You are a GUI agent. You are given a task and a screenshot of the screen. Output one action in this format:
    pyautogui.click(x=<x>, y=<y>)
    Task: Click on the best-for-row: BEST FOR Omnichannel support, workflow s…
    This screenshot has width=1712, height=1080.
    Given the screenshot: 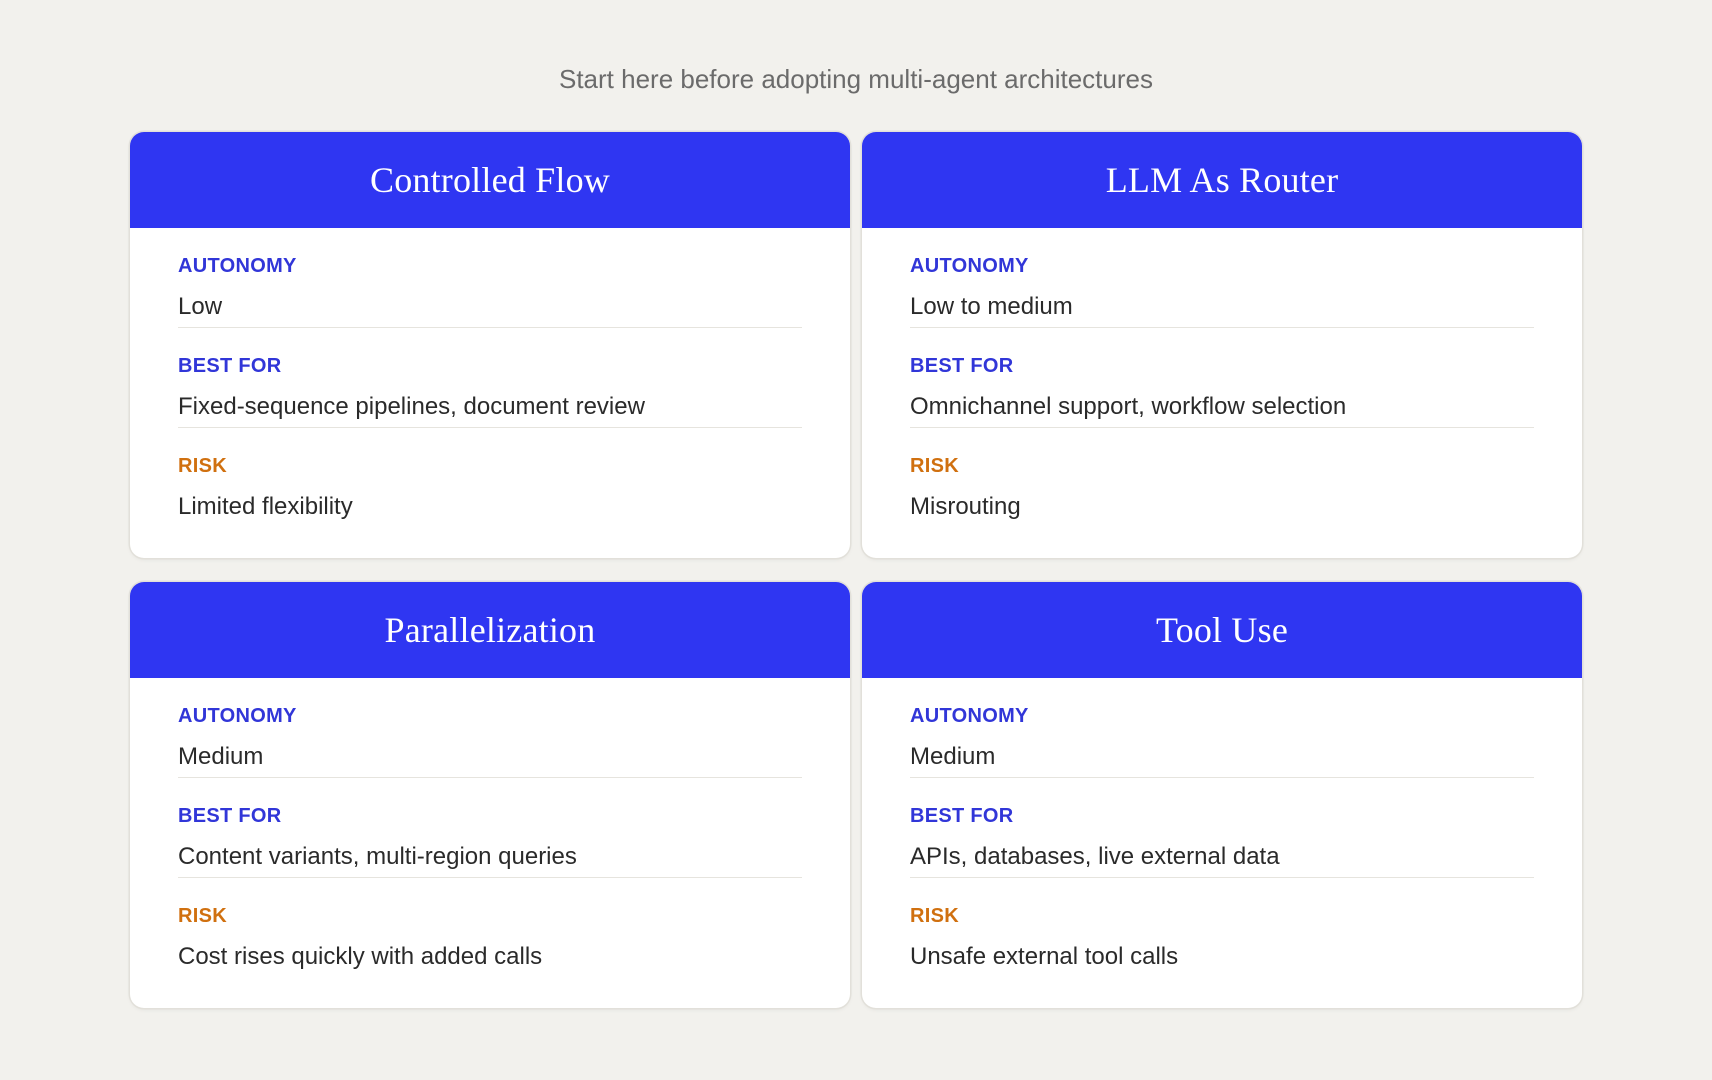 What is the action you would take?
    pyautogui.click(x=1222, y=378)
    